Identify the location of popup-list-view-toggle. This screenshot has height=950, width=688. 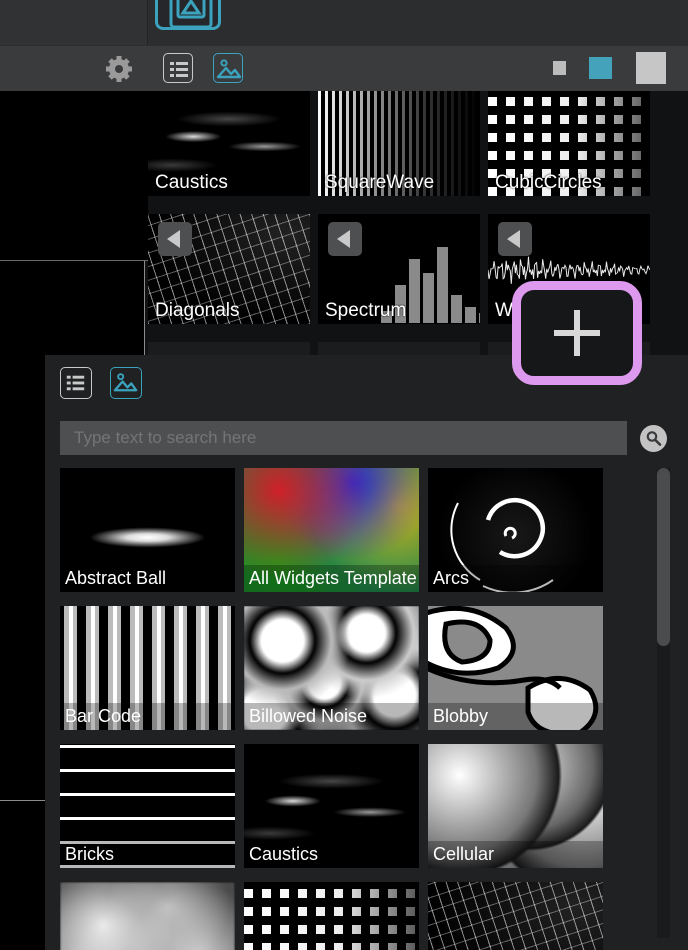
(76, 383).